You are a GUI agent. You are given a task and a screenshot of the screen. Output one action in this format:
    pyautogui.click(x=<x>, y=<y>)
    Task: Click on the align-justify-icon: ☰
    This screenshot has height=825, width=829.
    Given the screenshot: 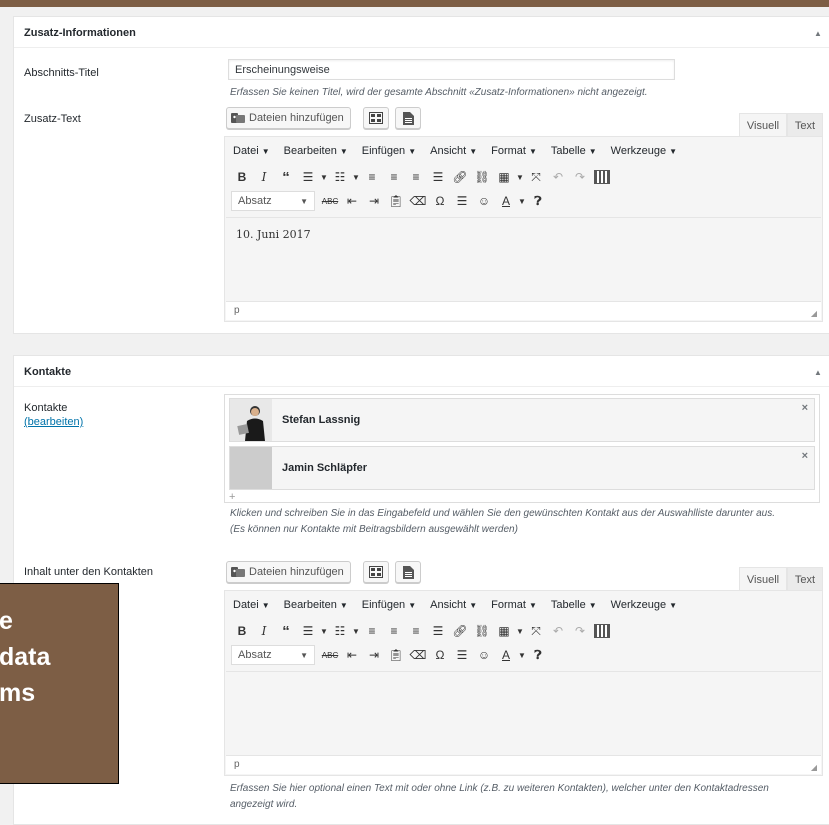 What is the action you would take?
    pyautogui.click(x=438, y=631)
    